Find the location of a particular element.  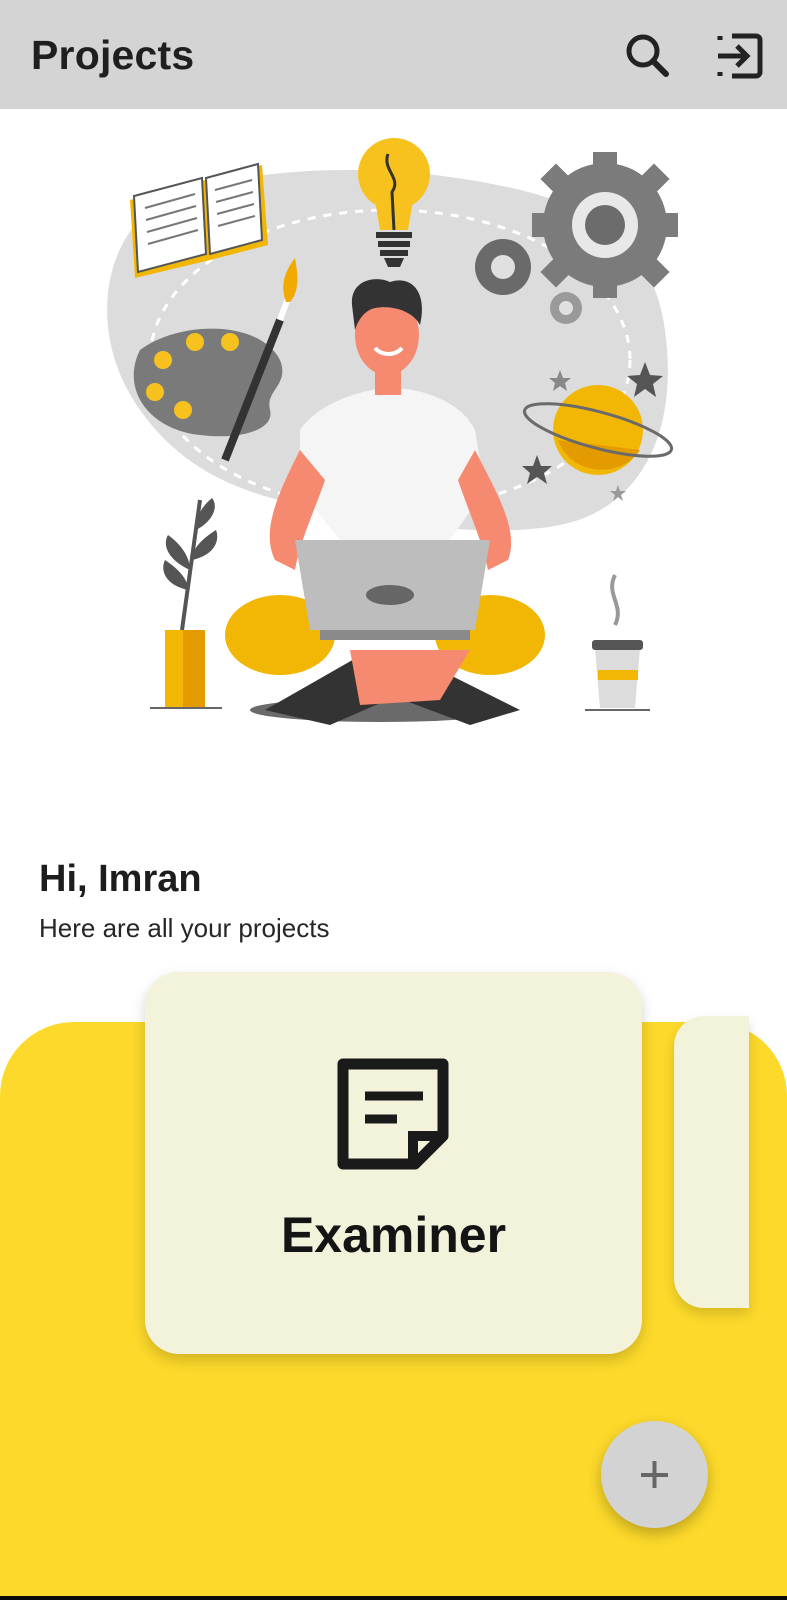

add-project-button is located at coordinates (654, 1474).